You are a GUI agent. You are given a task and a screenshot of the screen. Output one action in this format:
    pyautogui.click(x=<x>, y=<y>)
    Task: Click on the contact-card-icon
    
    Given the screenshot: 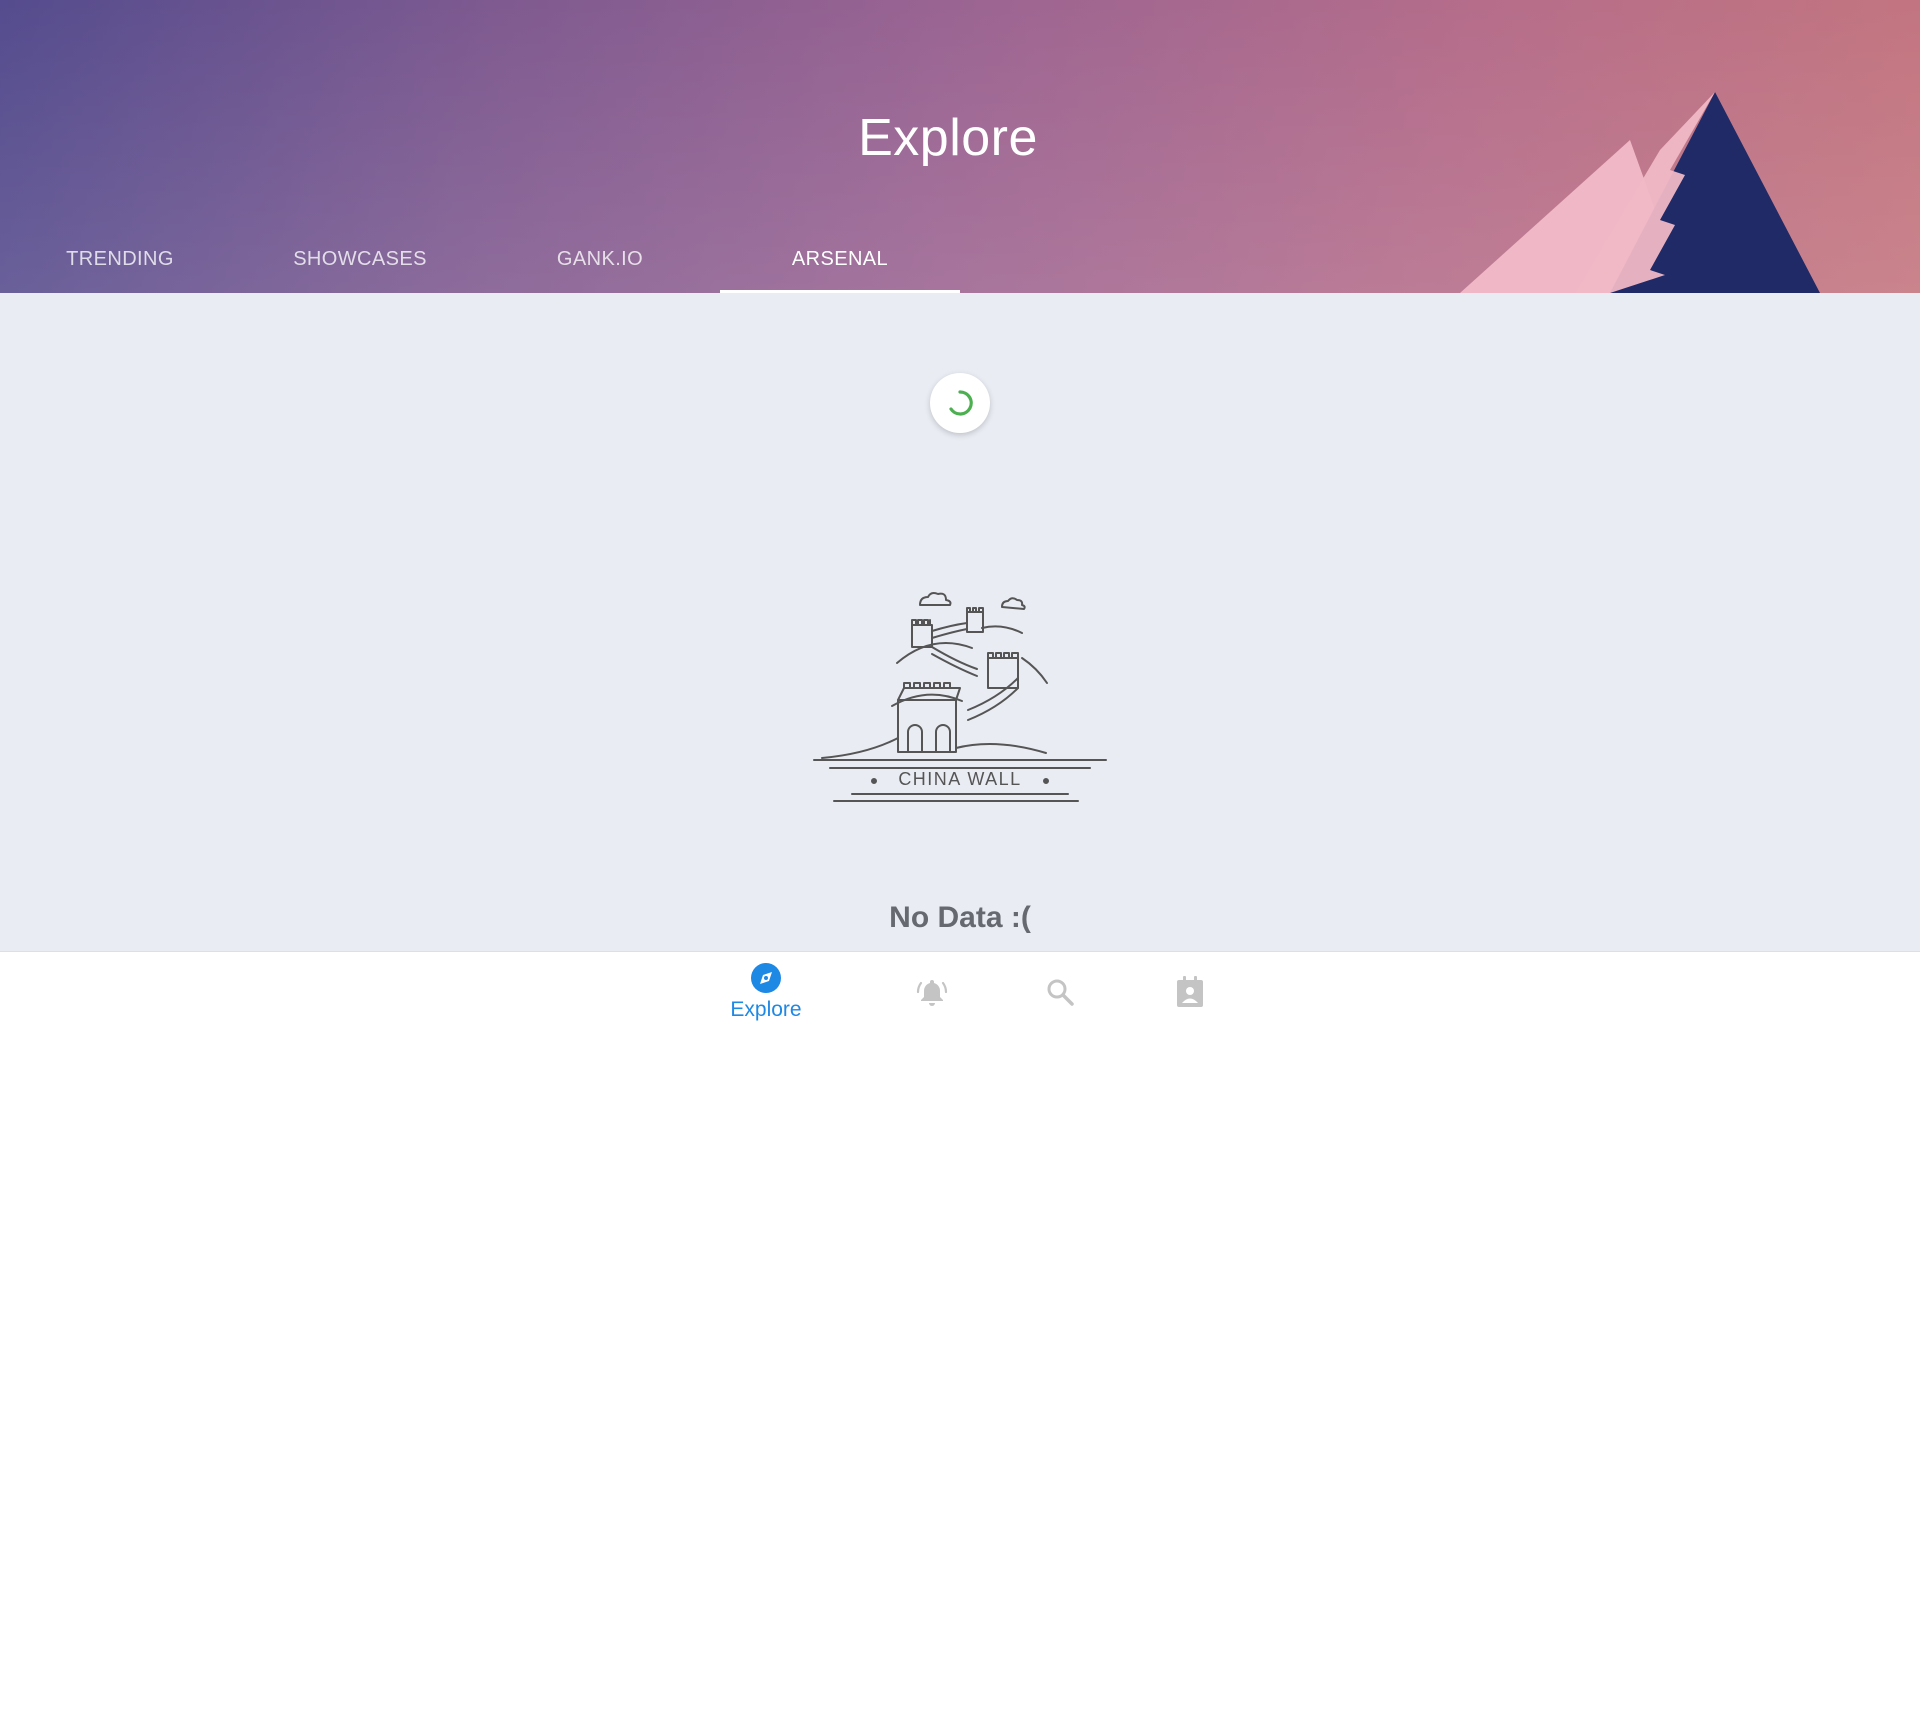 What is the action you would take?
    pyautogui.click(x=1190, y=991)
    